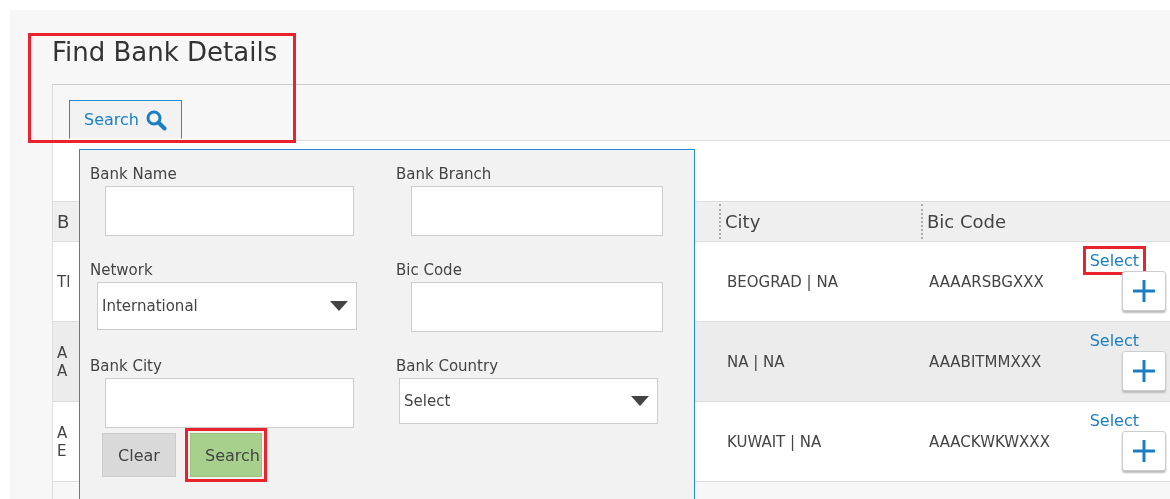 This screenshot has height=499, width=1170. Describe the element at coordinates (528, 401) in the screenshot. I see `dropdown-field: Select` at that location.